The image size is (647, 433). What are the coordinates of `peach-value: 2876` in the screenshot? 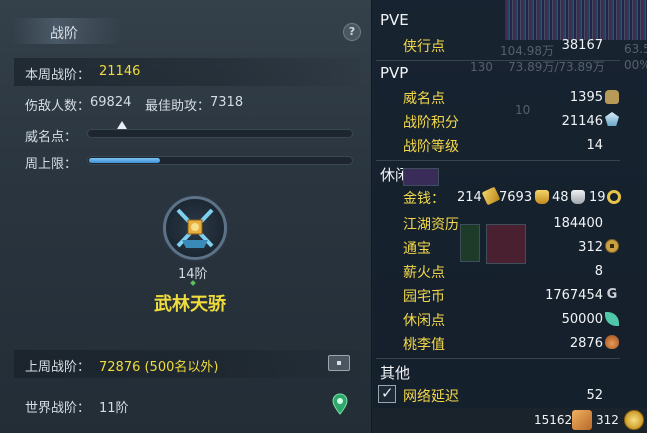 It's located at (586, 343).